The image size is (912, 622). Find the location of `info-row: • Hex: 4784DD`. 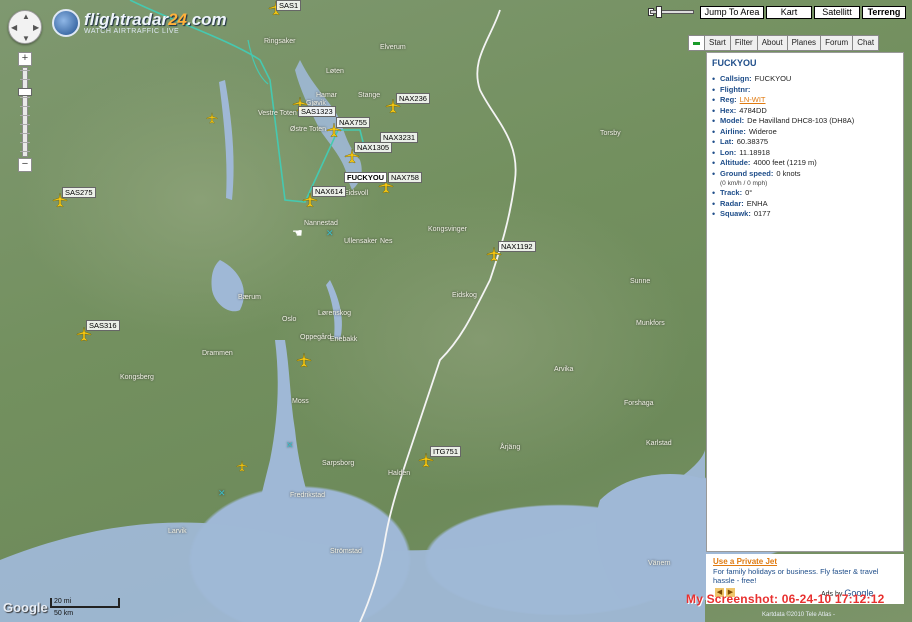

info-row: • Hex: 4784DD is located at coordinates (806, 111).